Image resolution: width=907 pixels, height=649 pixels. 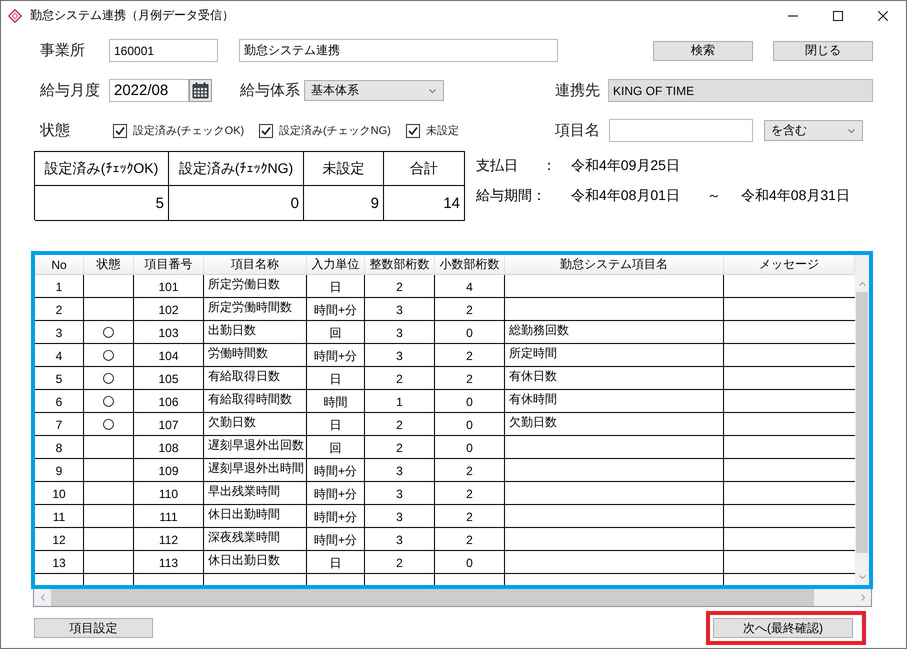 I want to click on table-cell: 101, so click(x=169, y=286).